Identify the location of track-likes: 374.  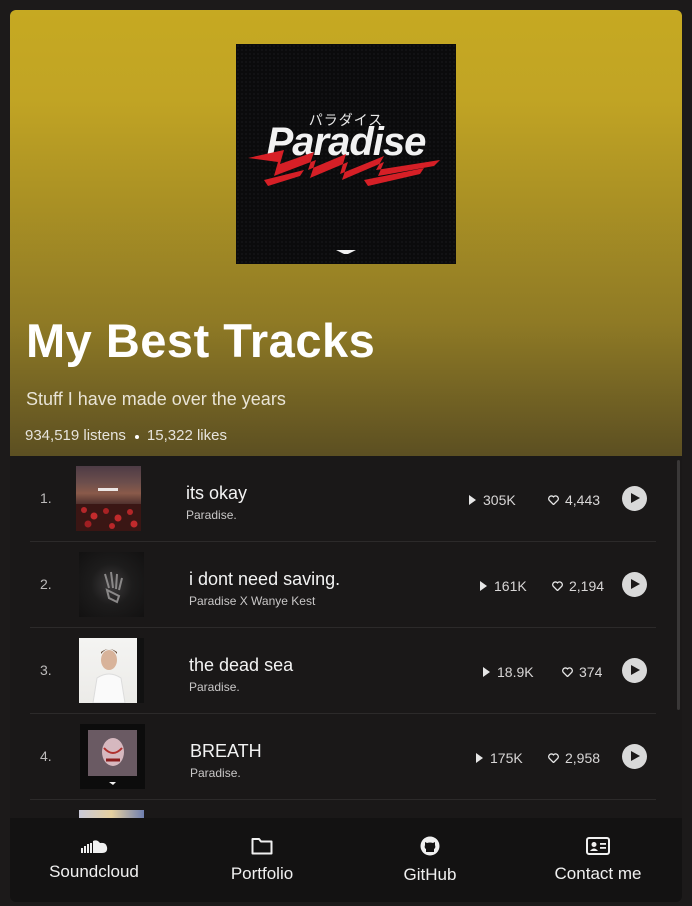
(582, 672).